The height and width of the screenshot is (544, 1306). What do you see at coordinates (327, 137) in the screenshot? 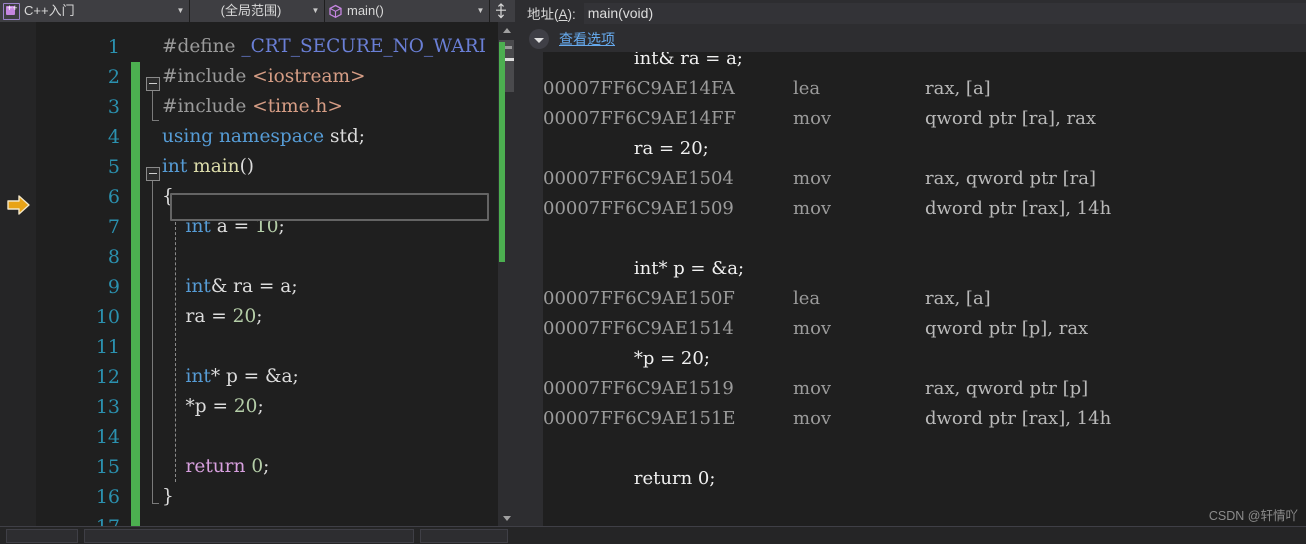
I see `code-line: using namespace std;` at bounding box center [327, 137].